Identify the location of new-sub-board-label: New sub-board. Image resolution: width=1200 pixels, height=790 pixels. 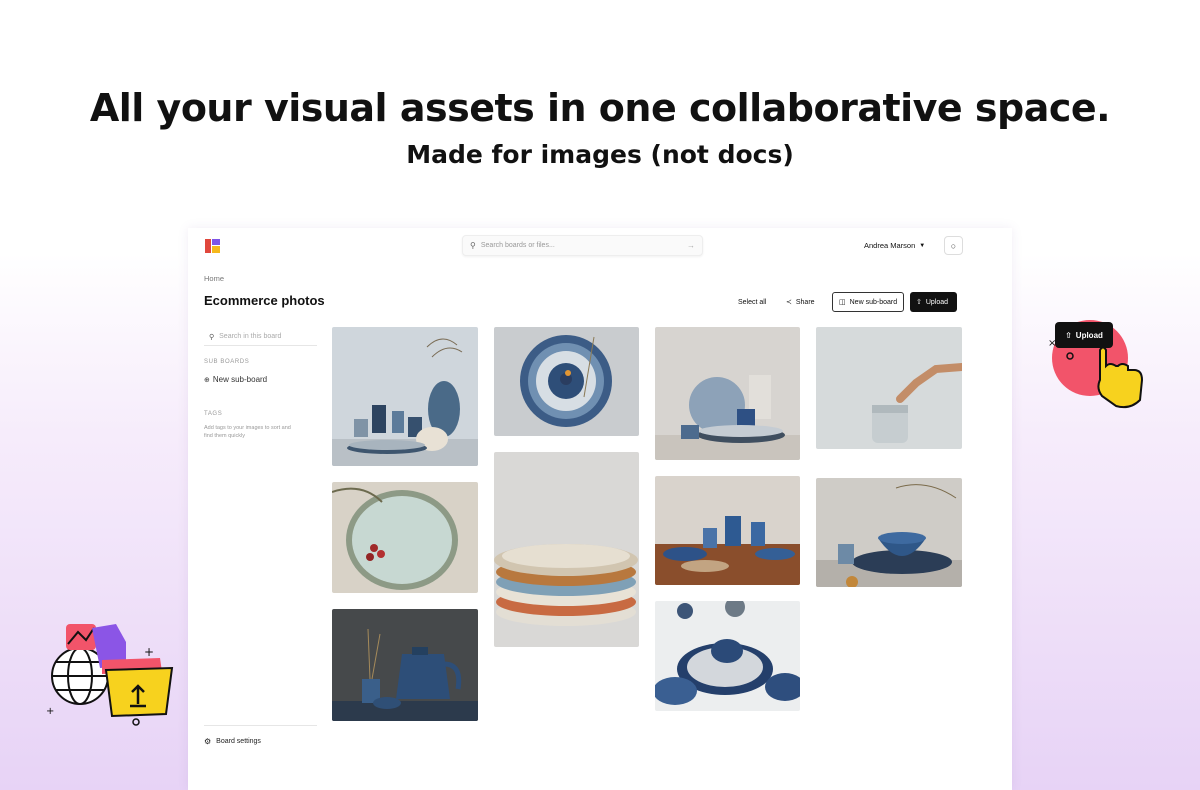
(873, 302).